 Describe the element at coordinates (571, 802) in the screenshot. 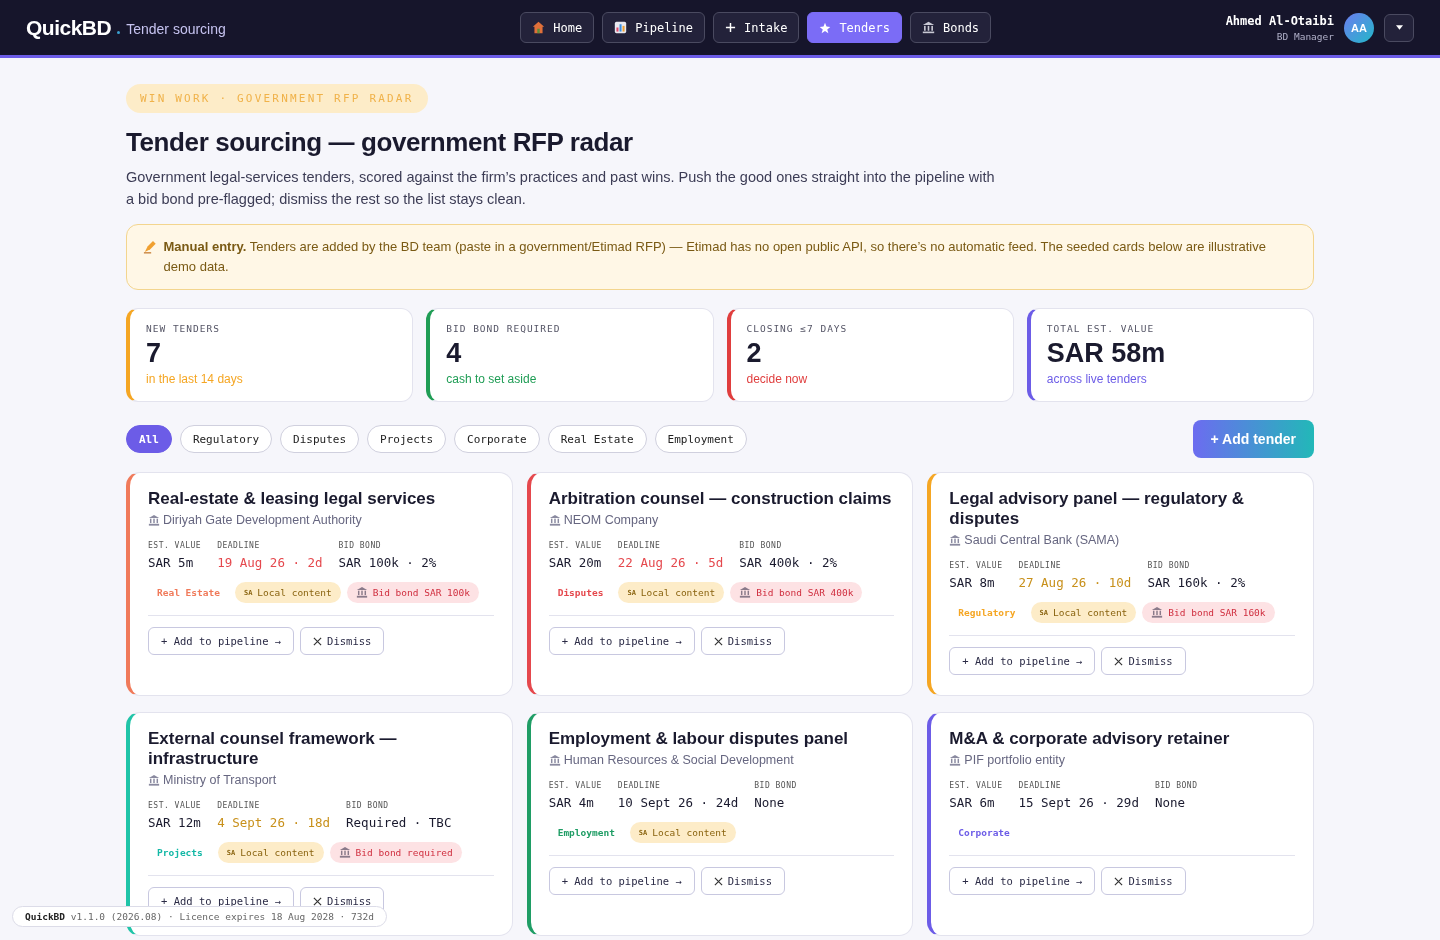

I see `field-value: SAR 4m` at that location.